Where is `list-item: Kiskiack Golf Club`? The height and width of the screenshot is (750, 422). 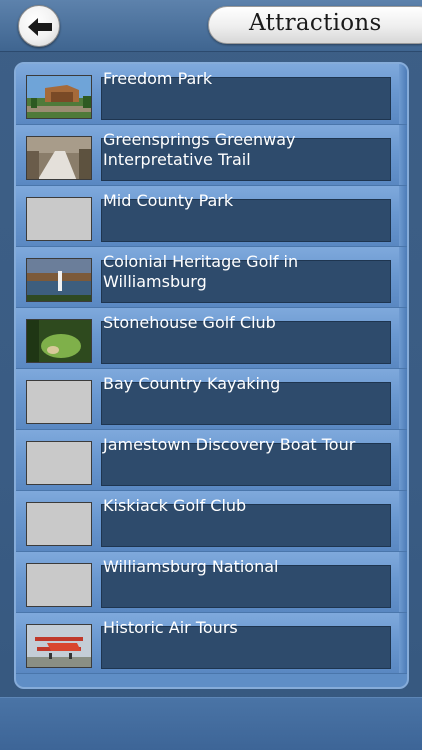
list-item: Kiskiack Golf Club is located at coordinates (211, 521).